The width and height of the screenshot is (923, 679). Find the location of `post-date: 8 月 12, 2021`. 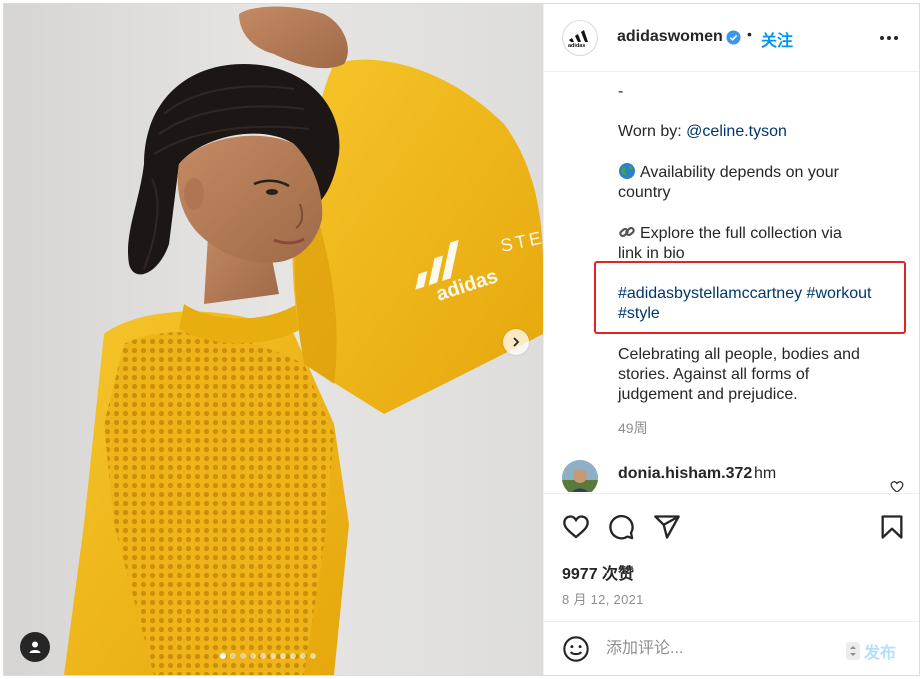

post-date: 8 月 12, 2021 is located at coordinates (603, 598).